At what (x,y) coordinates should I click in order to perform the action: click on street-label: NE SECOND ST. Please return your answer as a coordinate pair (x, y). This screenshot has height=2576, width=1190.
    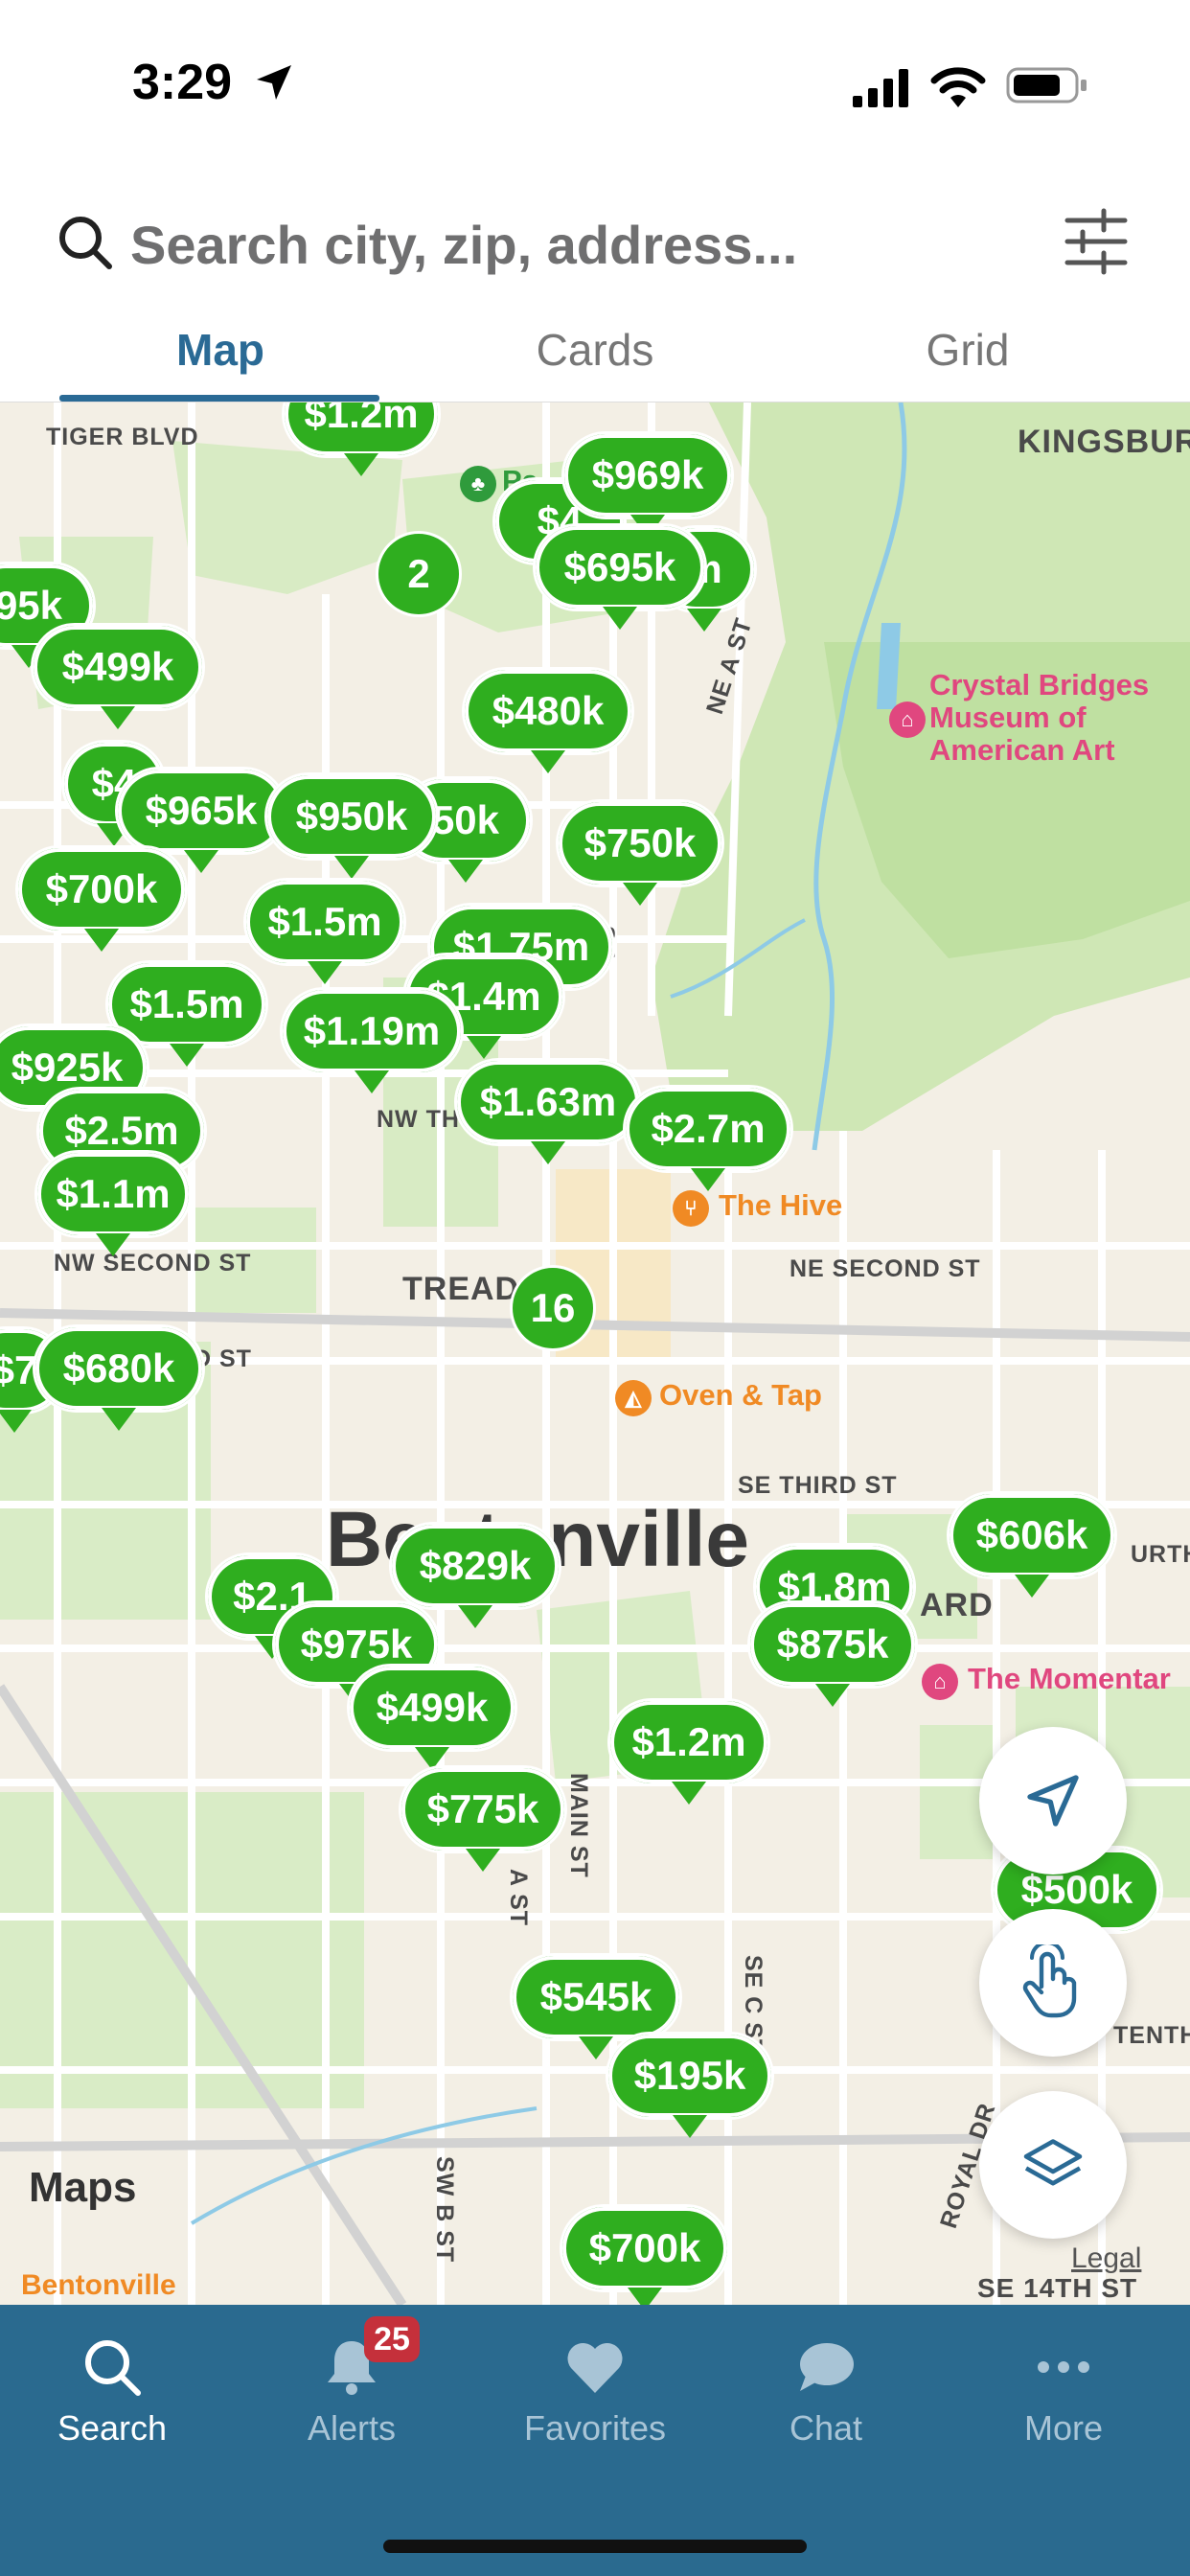
    Looking at the image, I should click on (886, 1268).